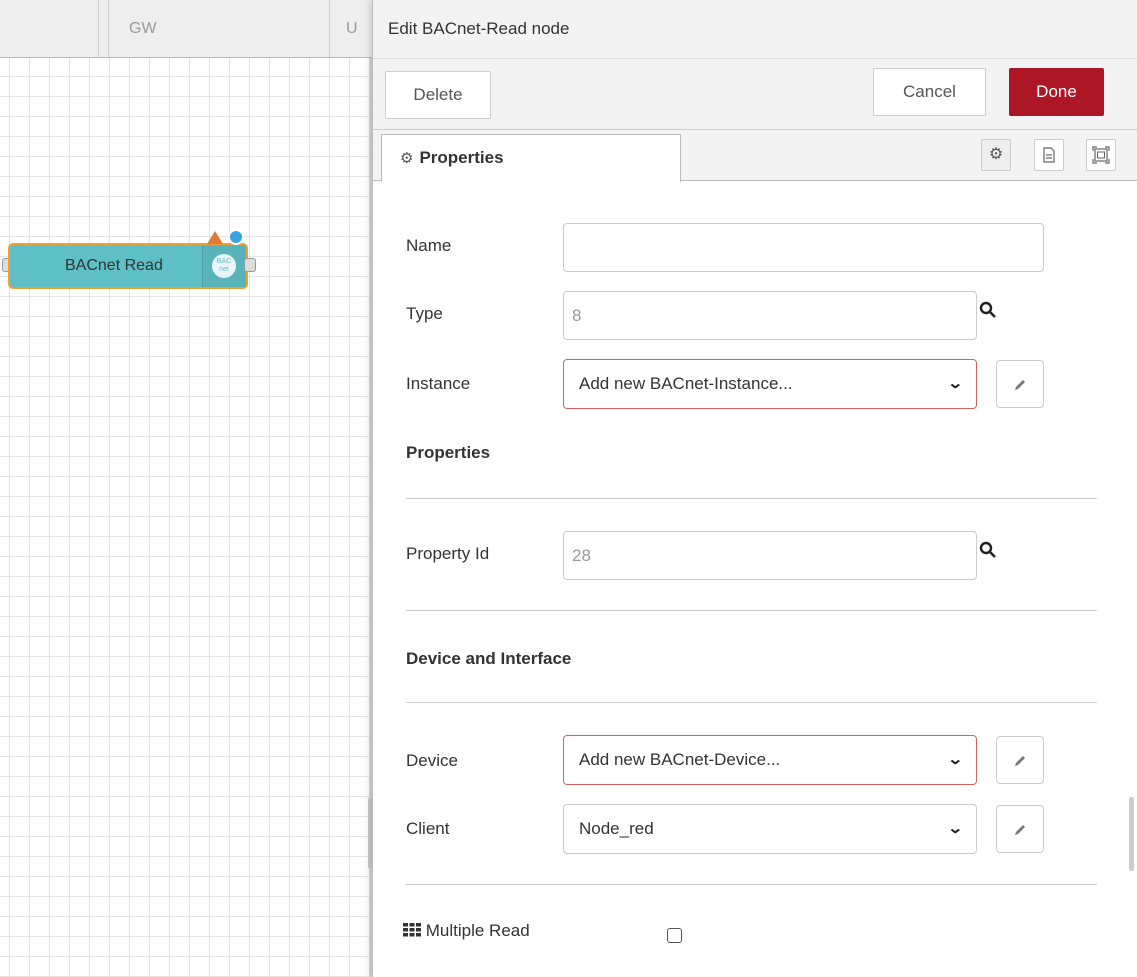  What do you see at coordinates (438, 95) in the screenshot?
I see `delete-button: Delete` at bounding box center [438, 95].